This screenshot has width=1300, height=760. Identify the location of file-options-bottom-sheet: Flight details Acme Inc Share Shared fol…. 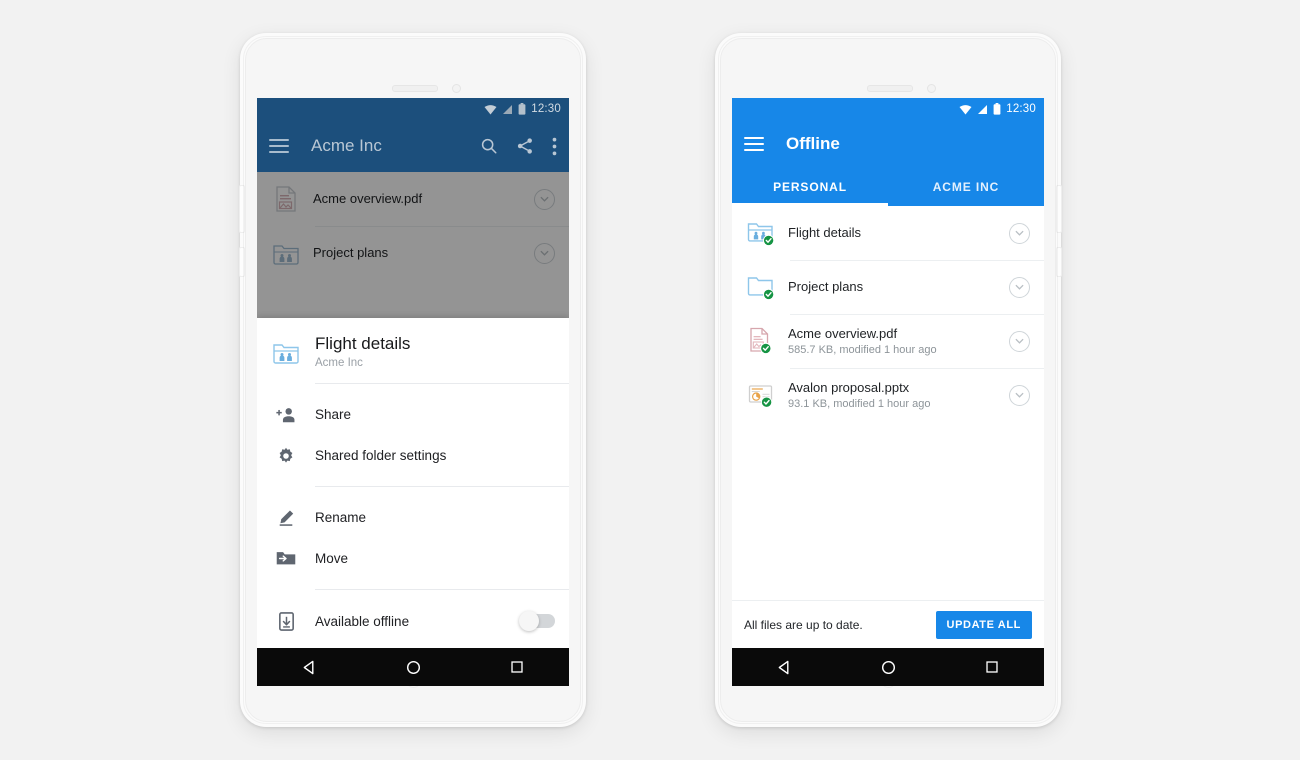
(413, 483).